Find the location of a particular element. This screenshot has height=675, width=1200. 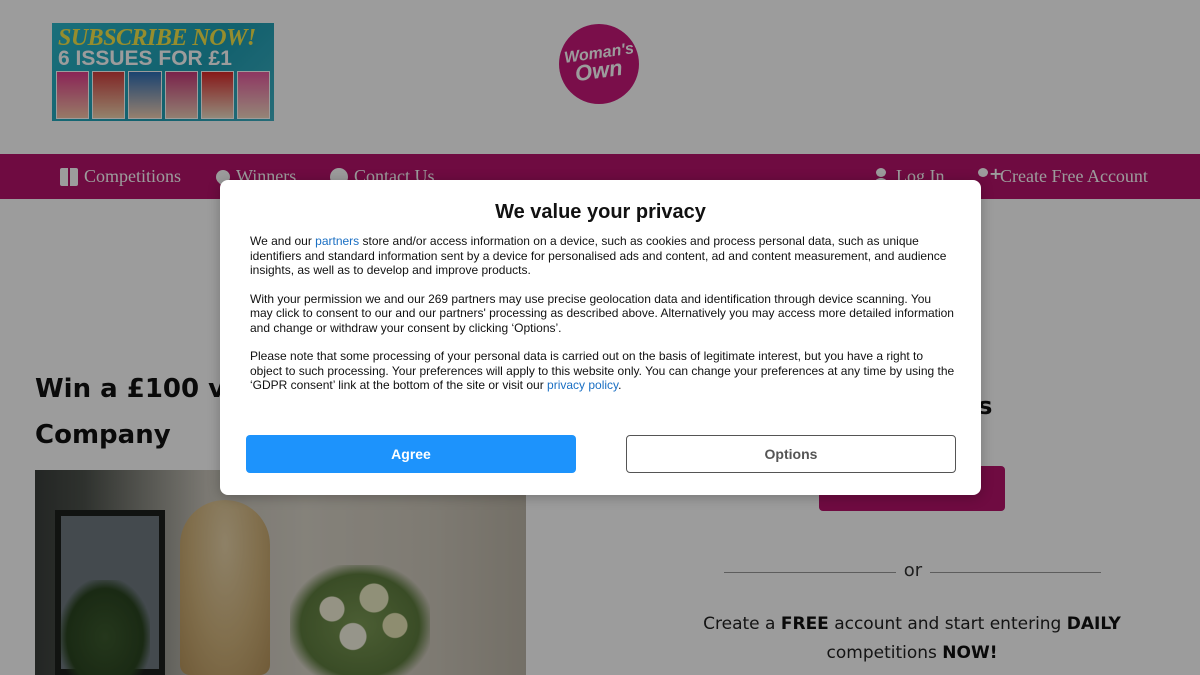

agree-button: Agree is located at coordinates (411, 454).